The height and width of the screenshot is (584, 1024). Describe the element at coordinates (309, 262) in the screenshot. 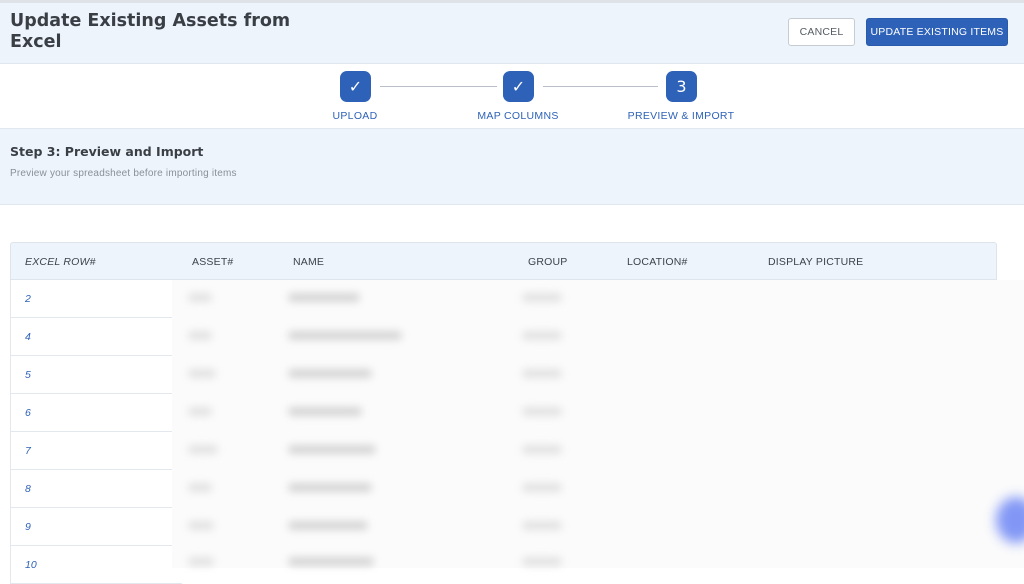

I see `column-header-name: NAME` at that location.